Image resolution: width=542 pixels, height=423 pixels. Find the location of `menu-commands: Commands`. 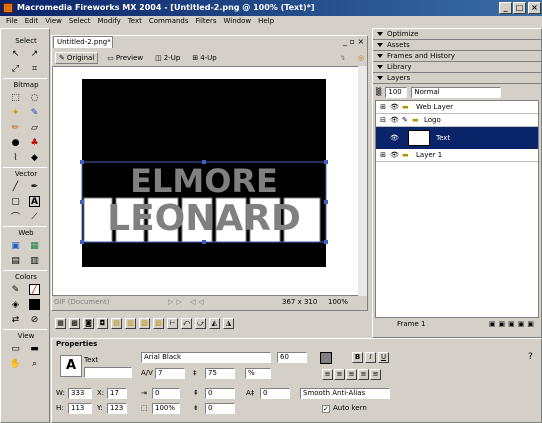

menu-commands: Commands is located at coordinates (169, 21).